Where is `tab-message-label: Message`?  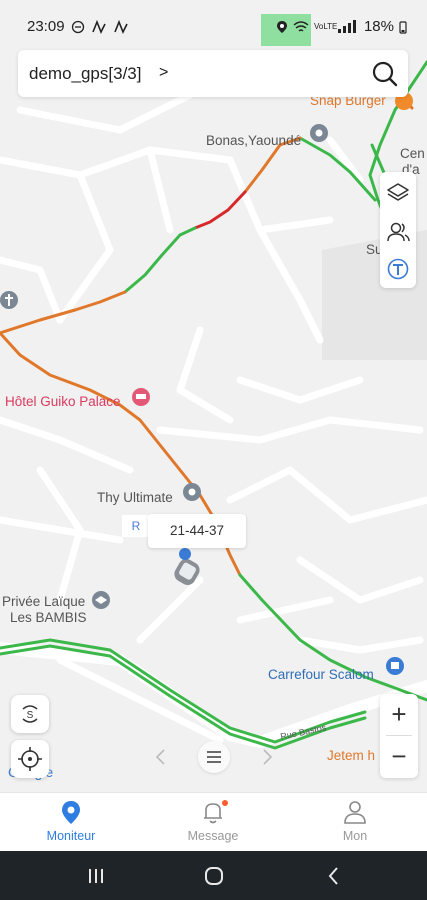 tab-message-label: Message is located at coordinates (213, 836).